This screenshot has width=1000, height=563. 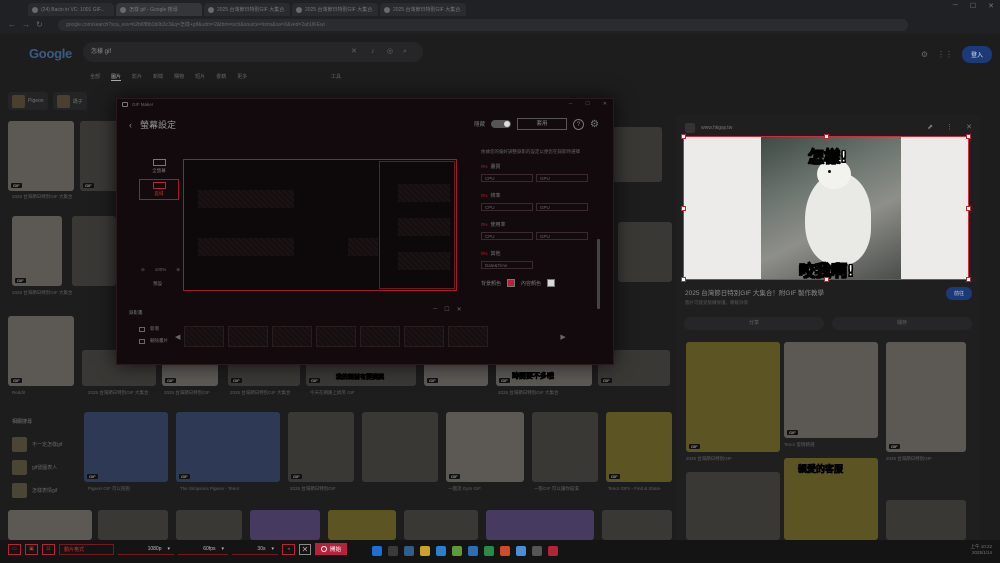 I want to click on tab-books: 書籍, so click(x=221, y=77).